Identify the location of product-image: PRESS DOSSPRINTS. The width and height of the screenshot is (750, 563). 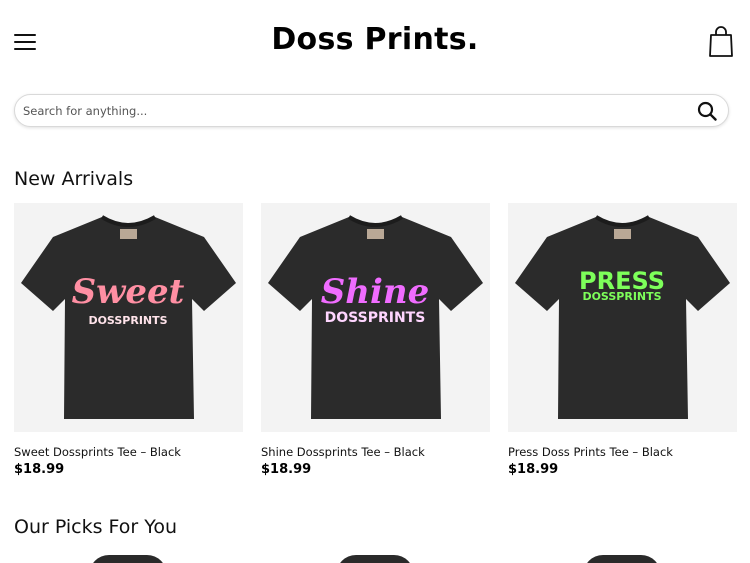
(622, 317).